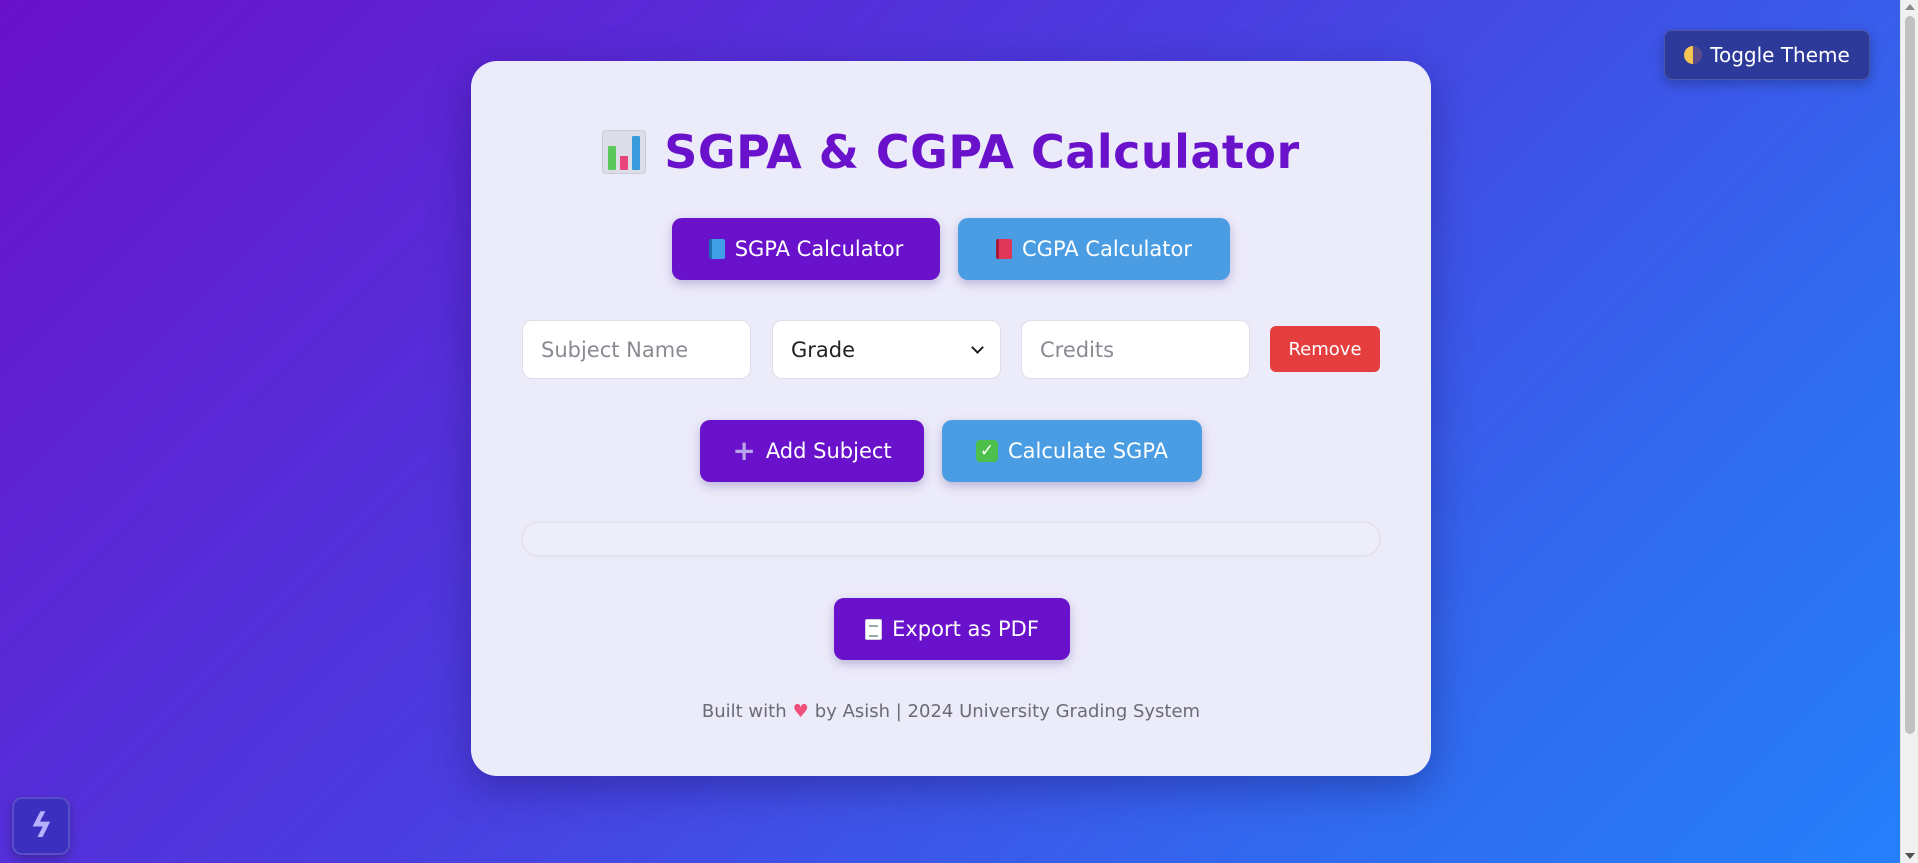  I want to click on scrollbar-thumb, so click(1910, 375).